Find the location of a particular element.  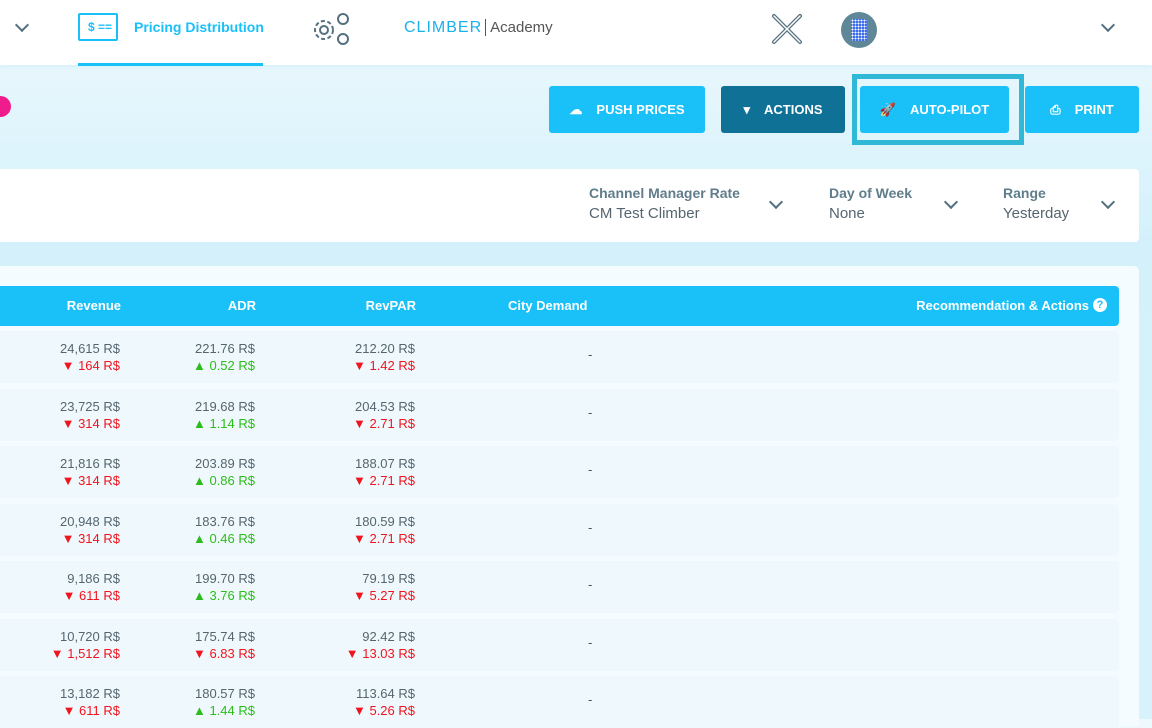

adr-value: 221.76 R$ is located at coordinates (225, 348).